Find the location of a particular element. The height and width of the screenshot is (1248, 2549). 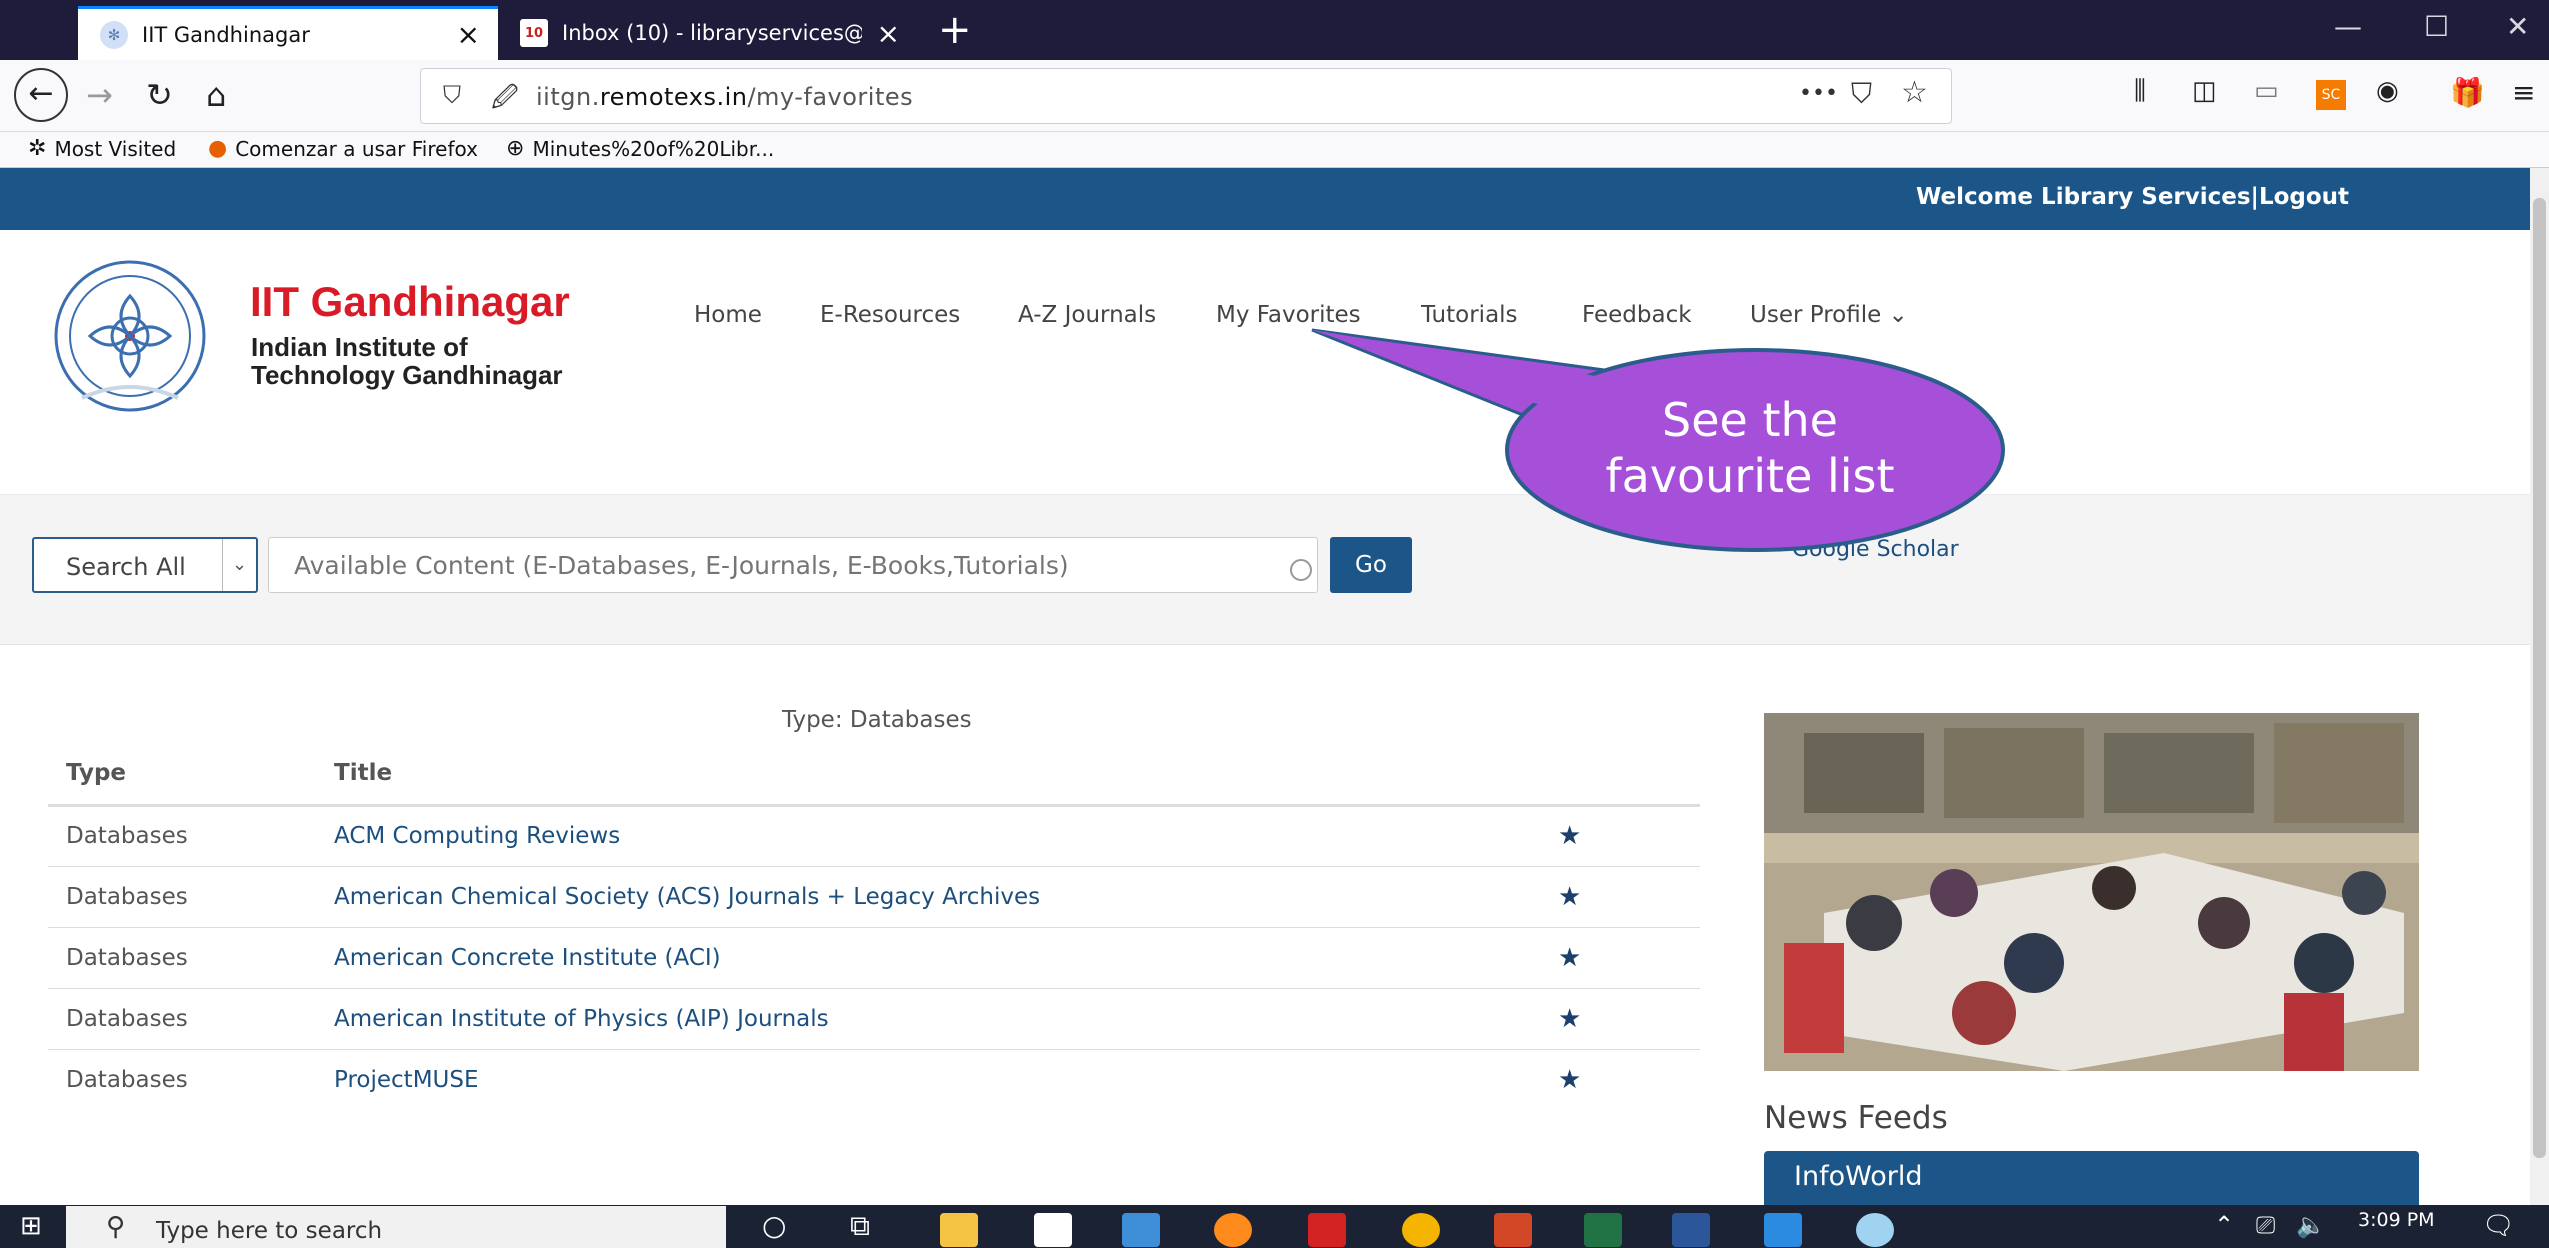

callout-text: See the favourite list is located at coordinates (1750, 448).